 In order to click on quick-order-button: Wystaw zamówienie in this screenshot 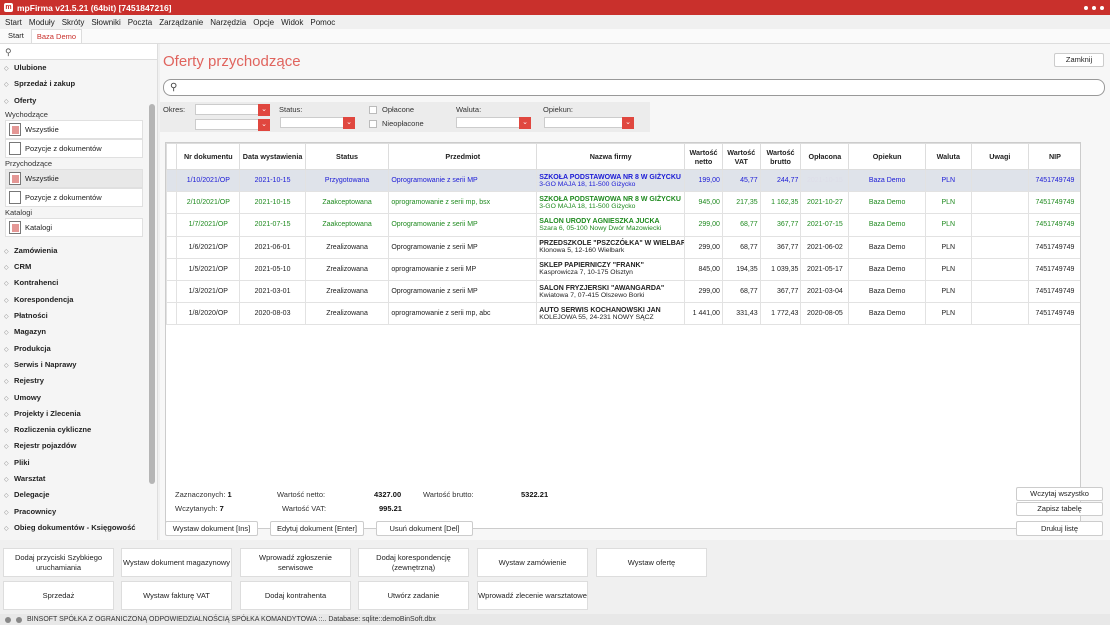, I will do `click(532, 562)`.